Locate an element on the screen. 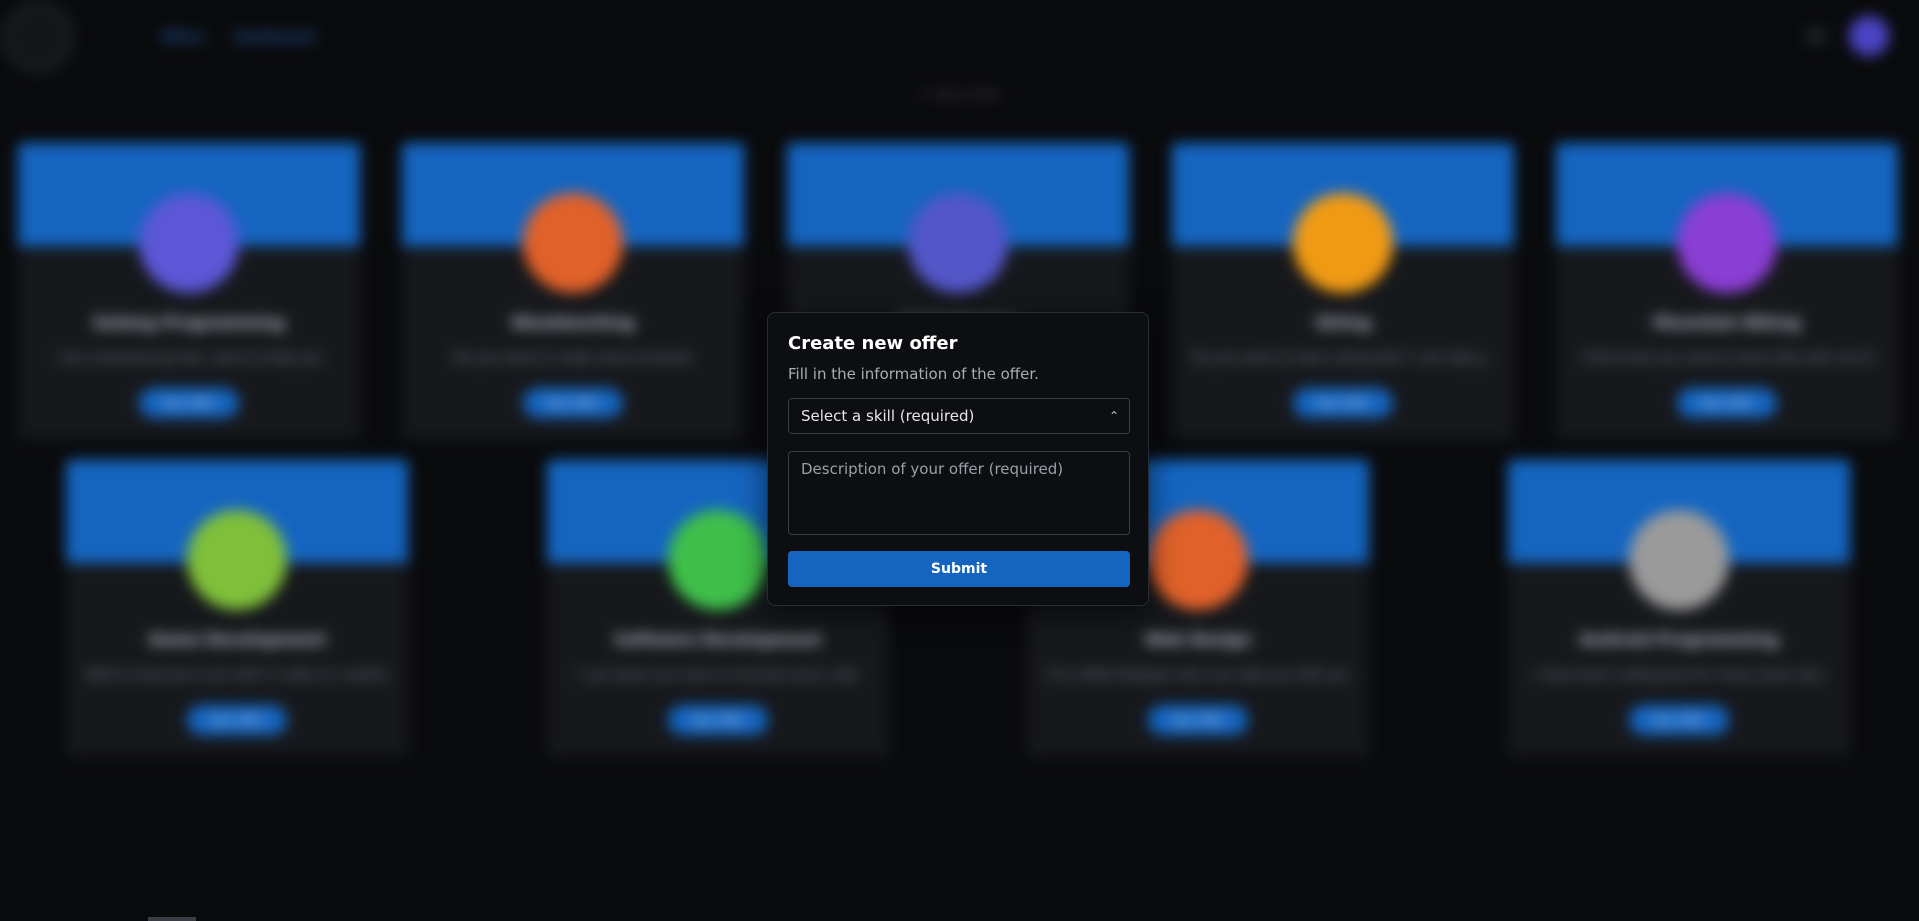 Image resolution: width=1919 pixels, height=921 pixels. description-textarea: Description of your offer (required) is located at coordinates (959, 493).